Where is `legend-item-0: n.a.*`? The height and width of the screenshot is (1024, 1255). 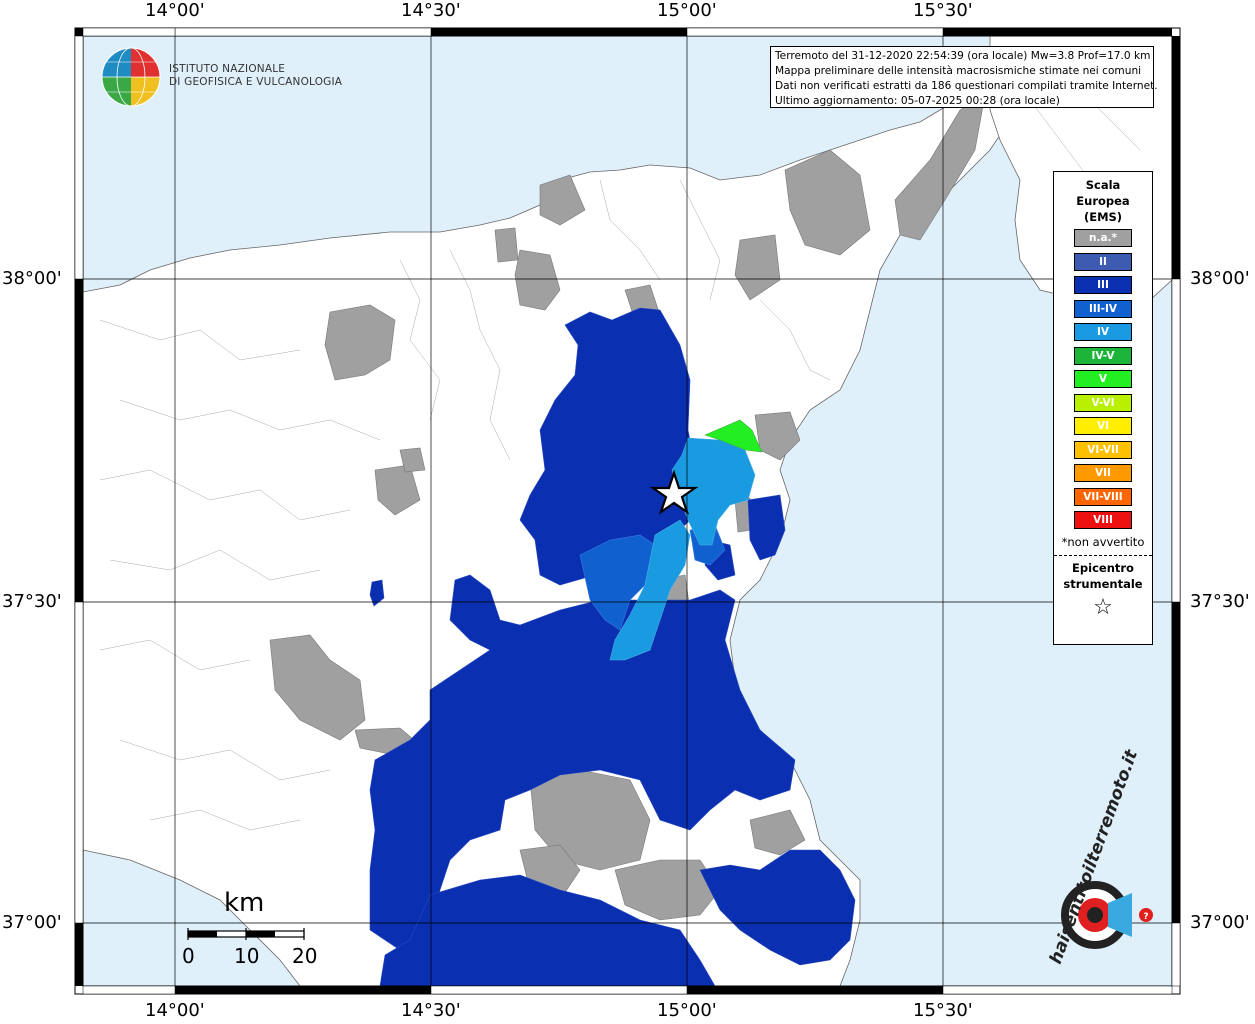
legend-item-0: n.a.* is located at coordinates (1103, 238).